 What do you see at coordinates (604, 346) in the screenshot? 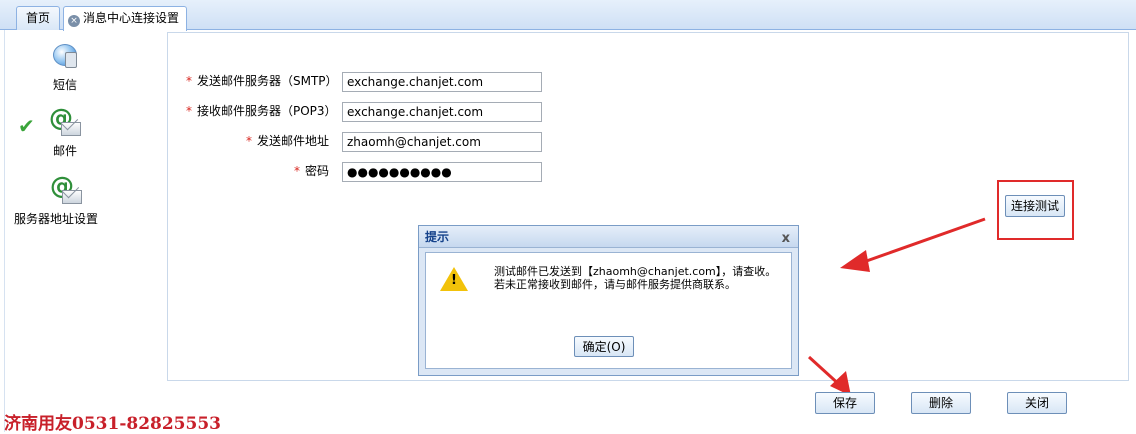
I see `dialog-ok-button: 确定(O)` at bounding box center [604, 346].